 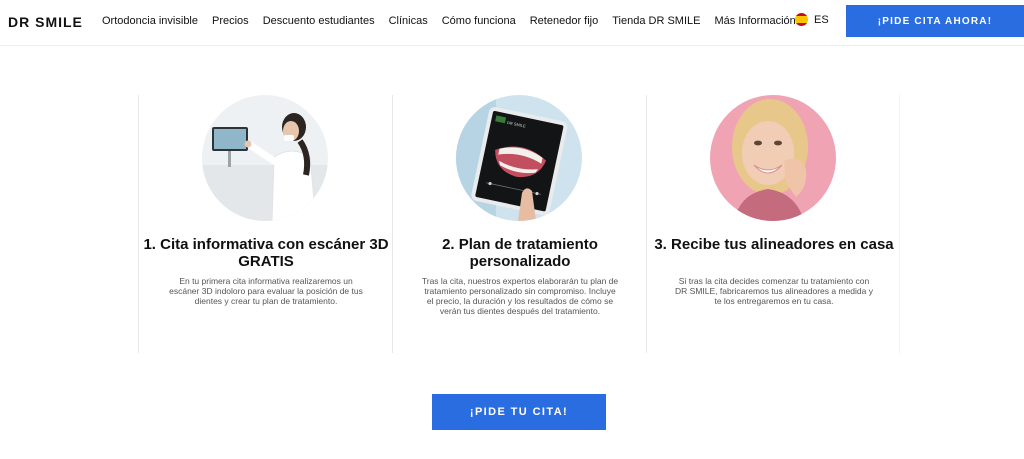 I want to click on step-2-image: DR SMILE, so click(x=519, y=158).